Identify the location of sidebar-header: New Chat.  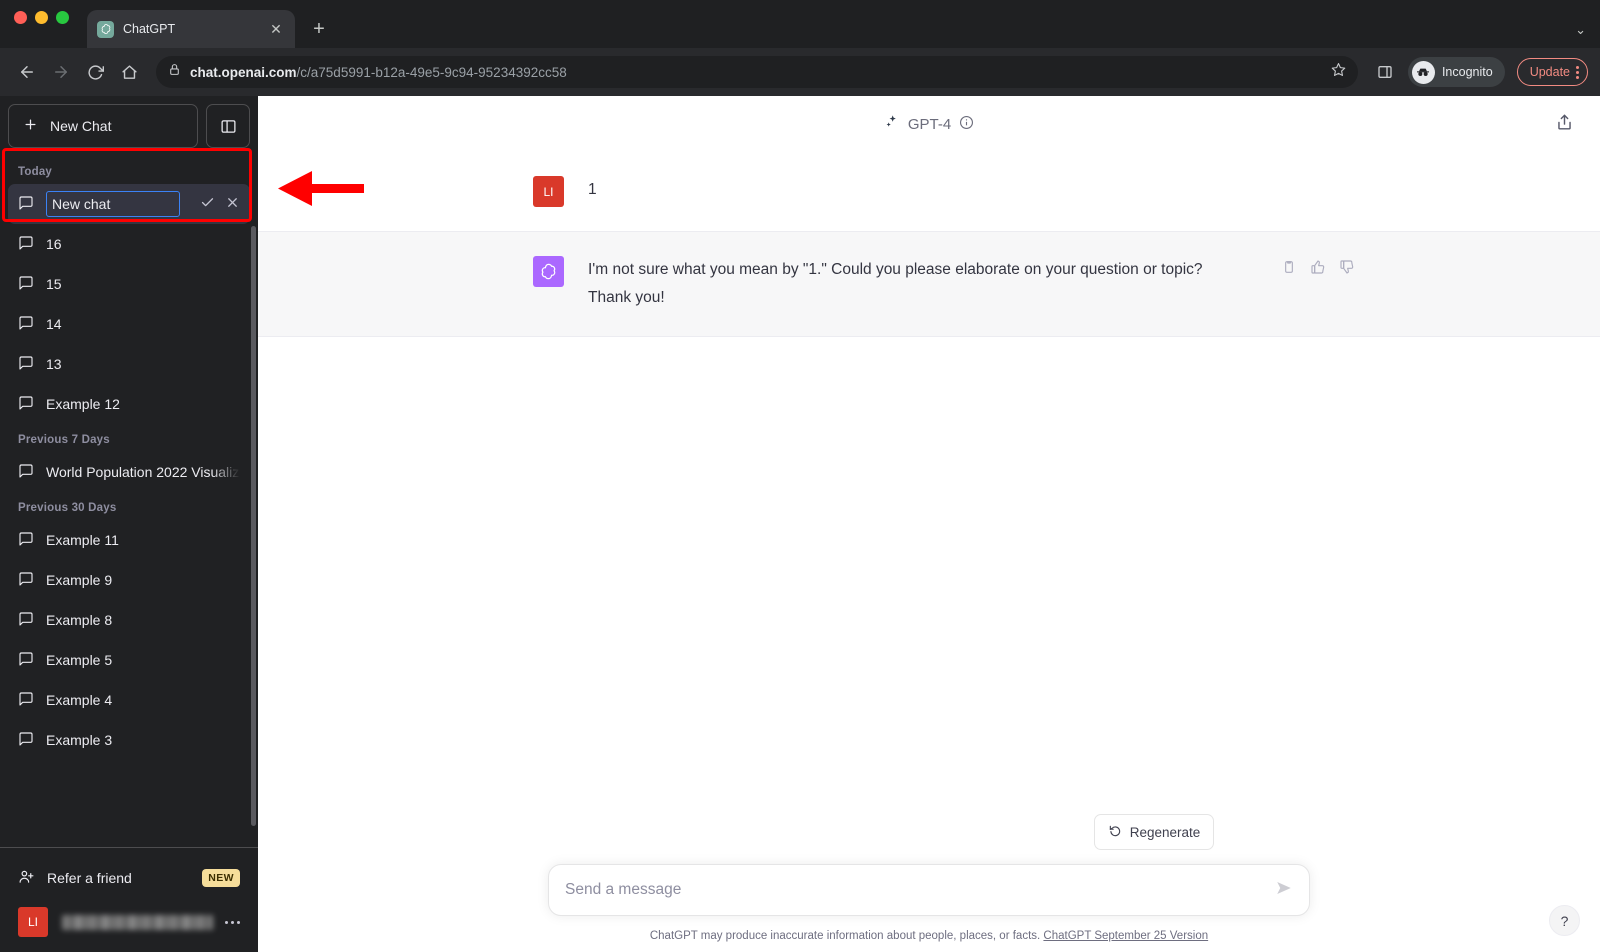
(129, 126).